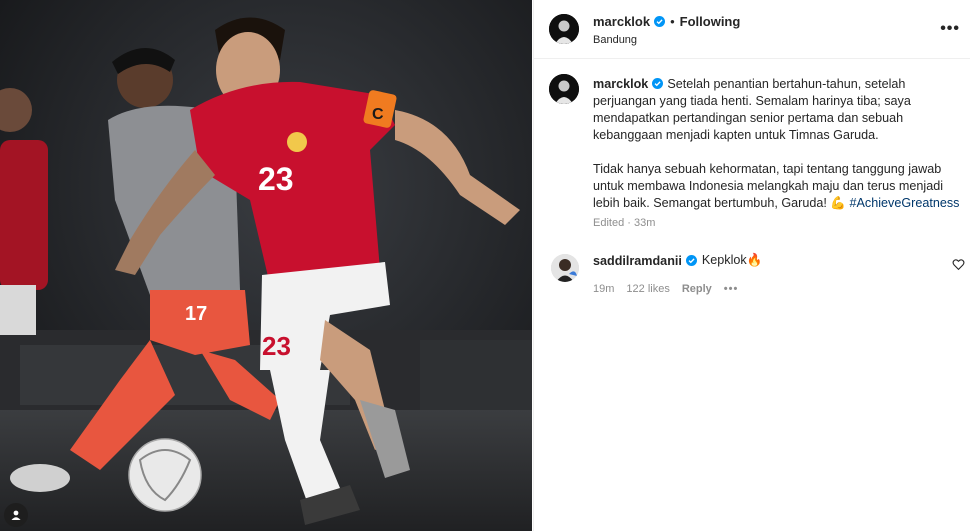 The height and width of the screenshot is (531, 970). I want to click on comment-likes: 122 likes, so click(647, 289).